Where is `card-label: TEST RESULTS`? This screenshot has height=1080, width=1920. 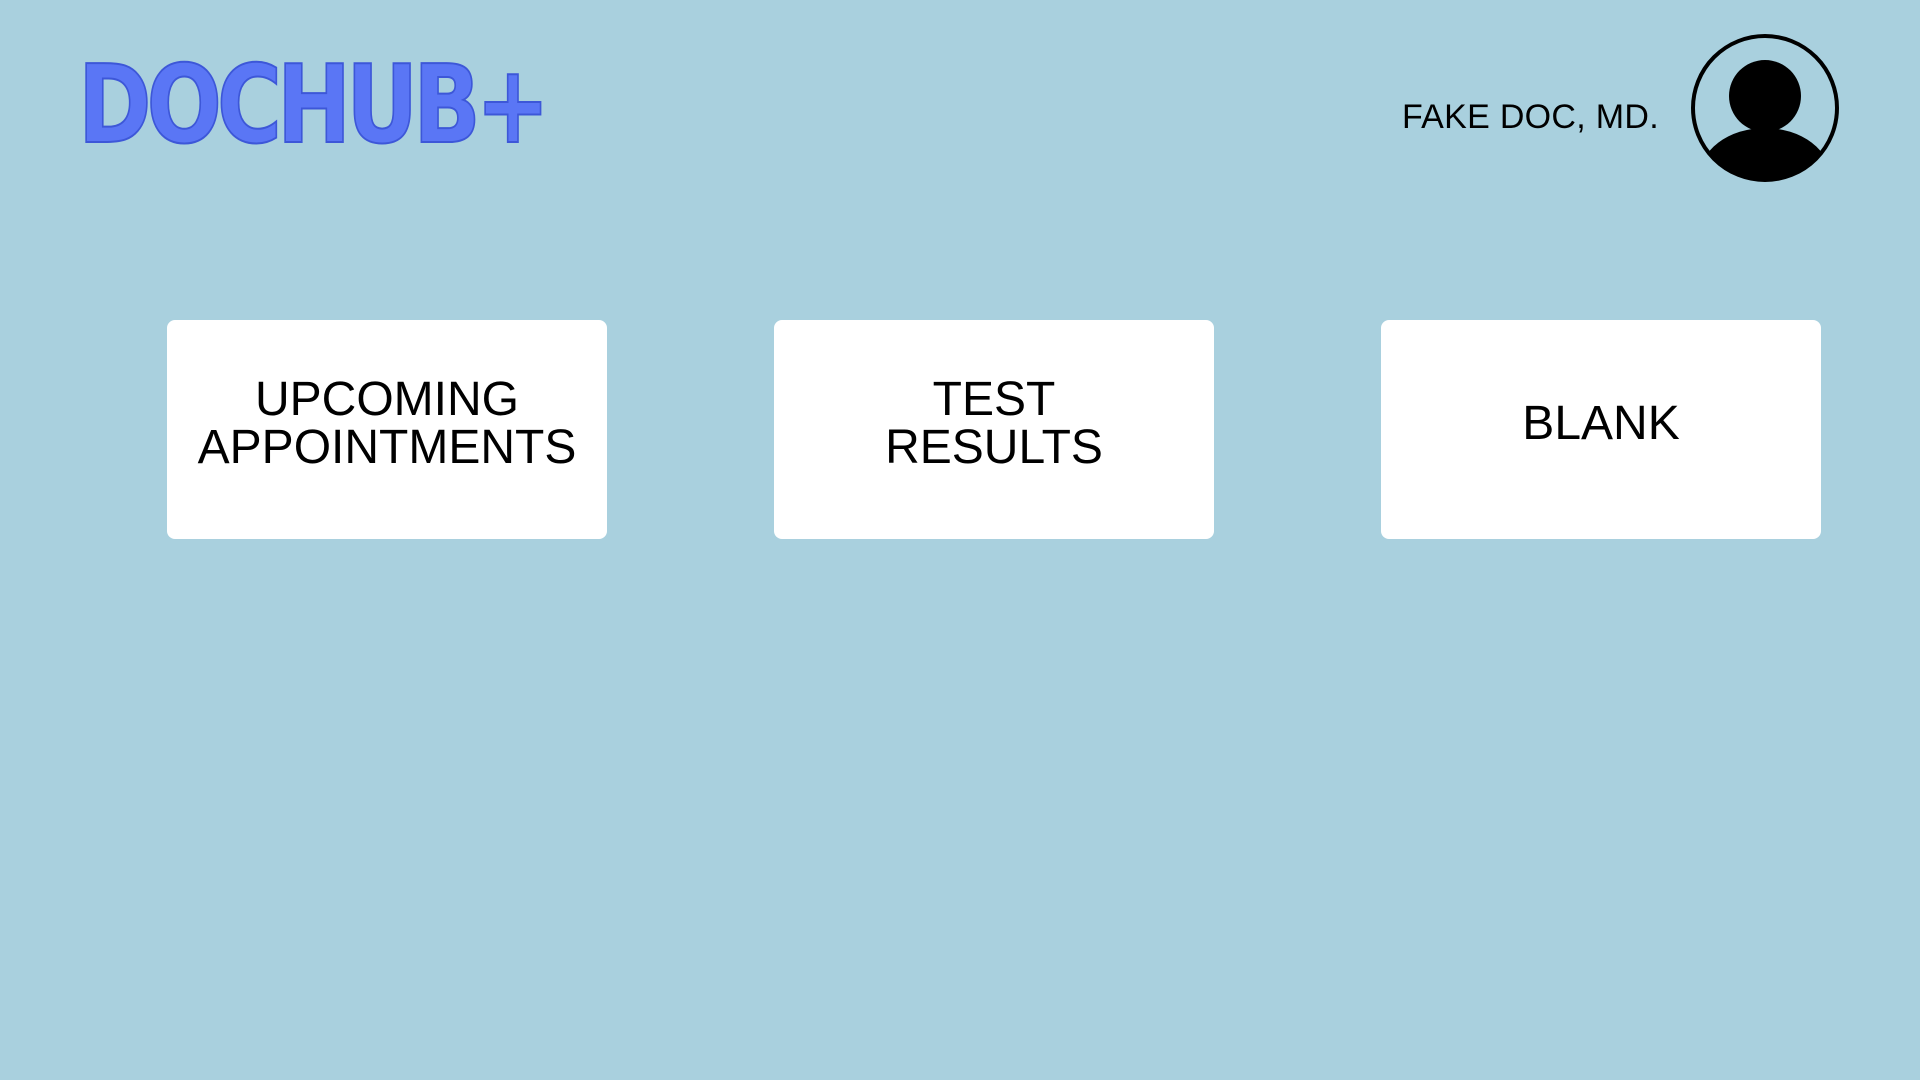 card-label: TEST RESULTS is located at coordinates (994, 423).